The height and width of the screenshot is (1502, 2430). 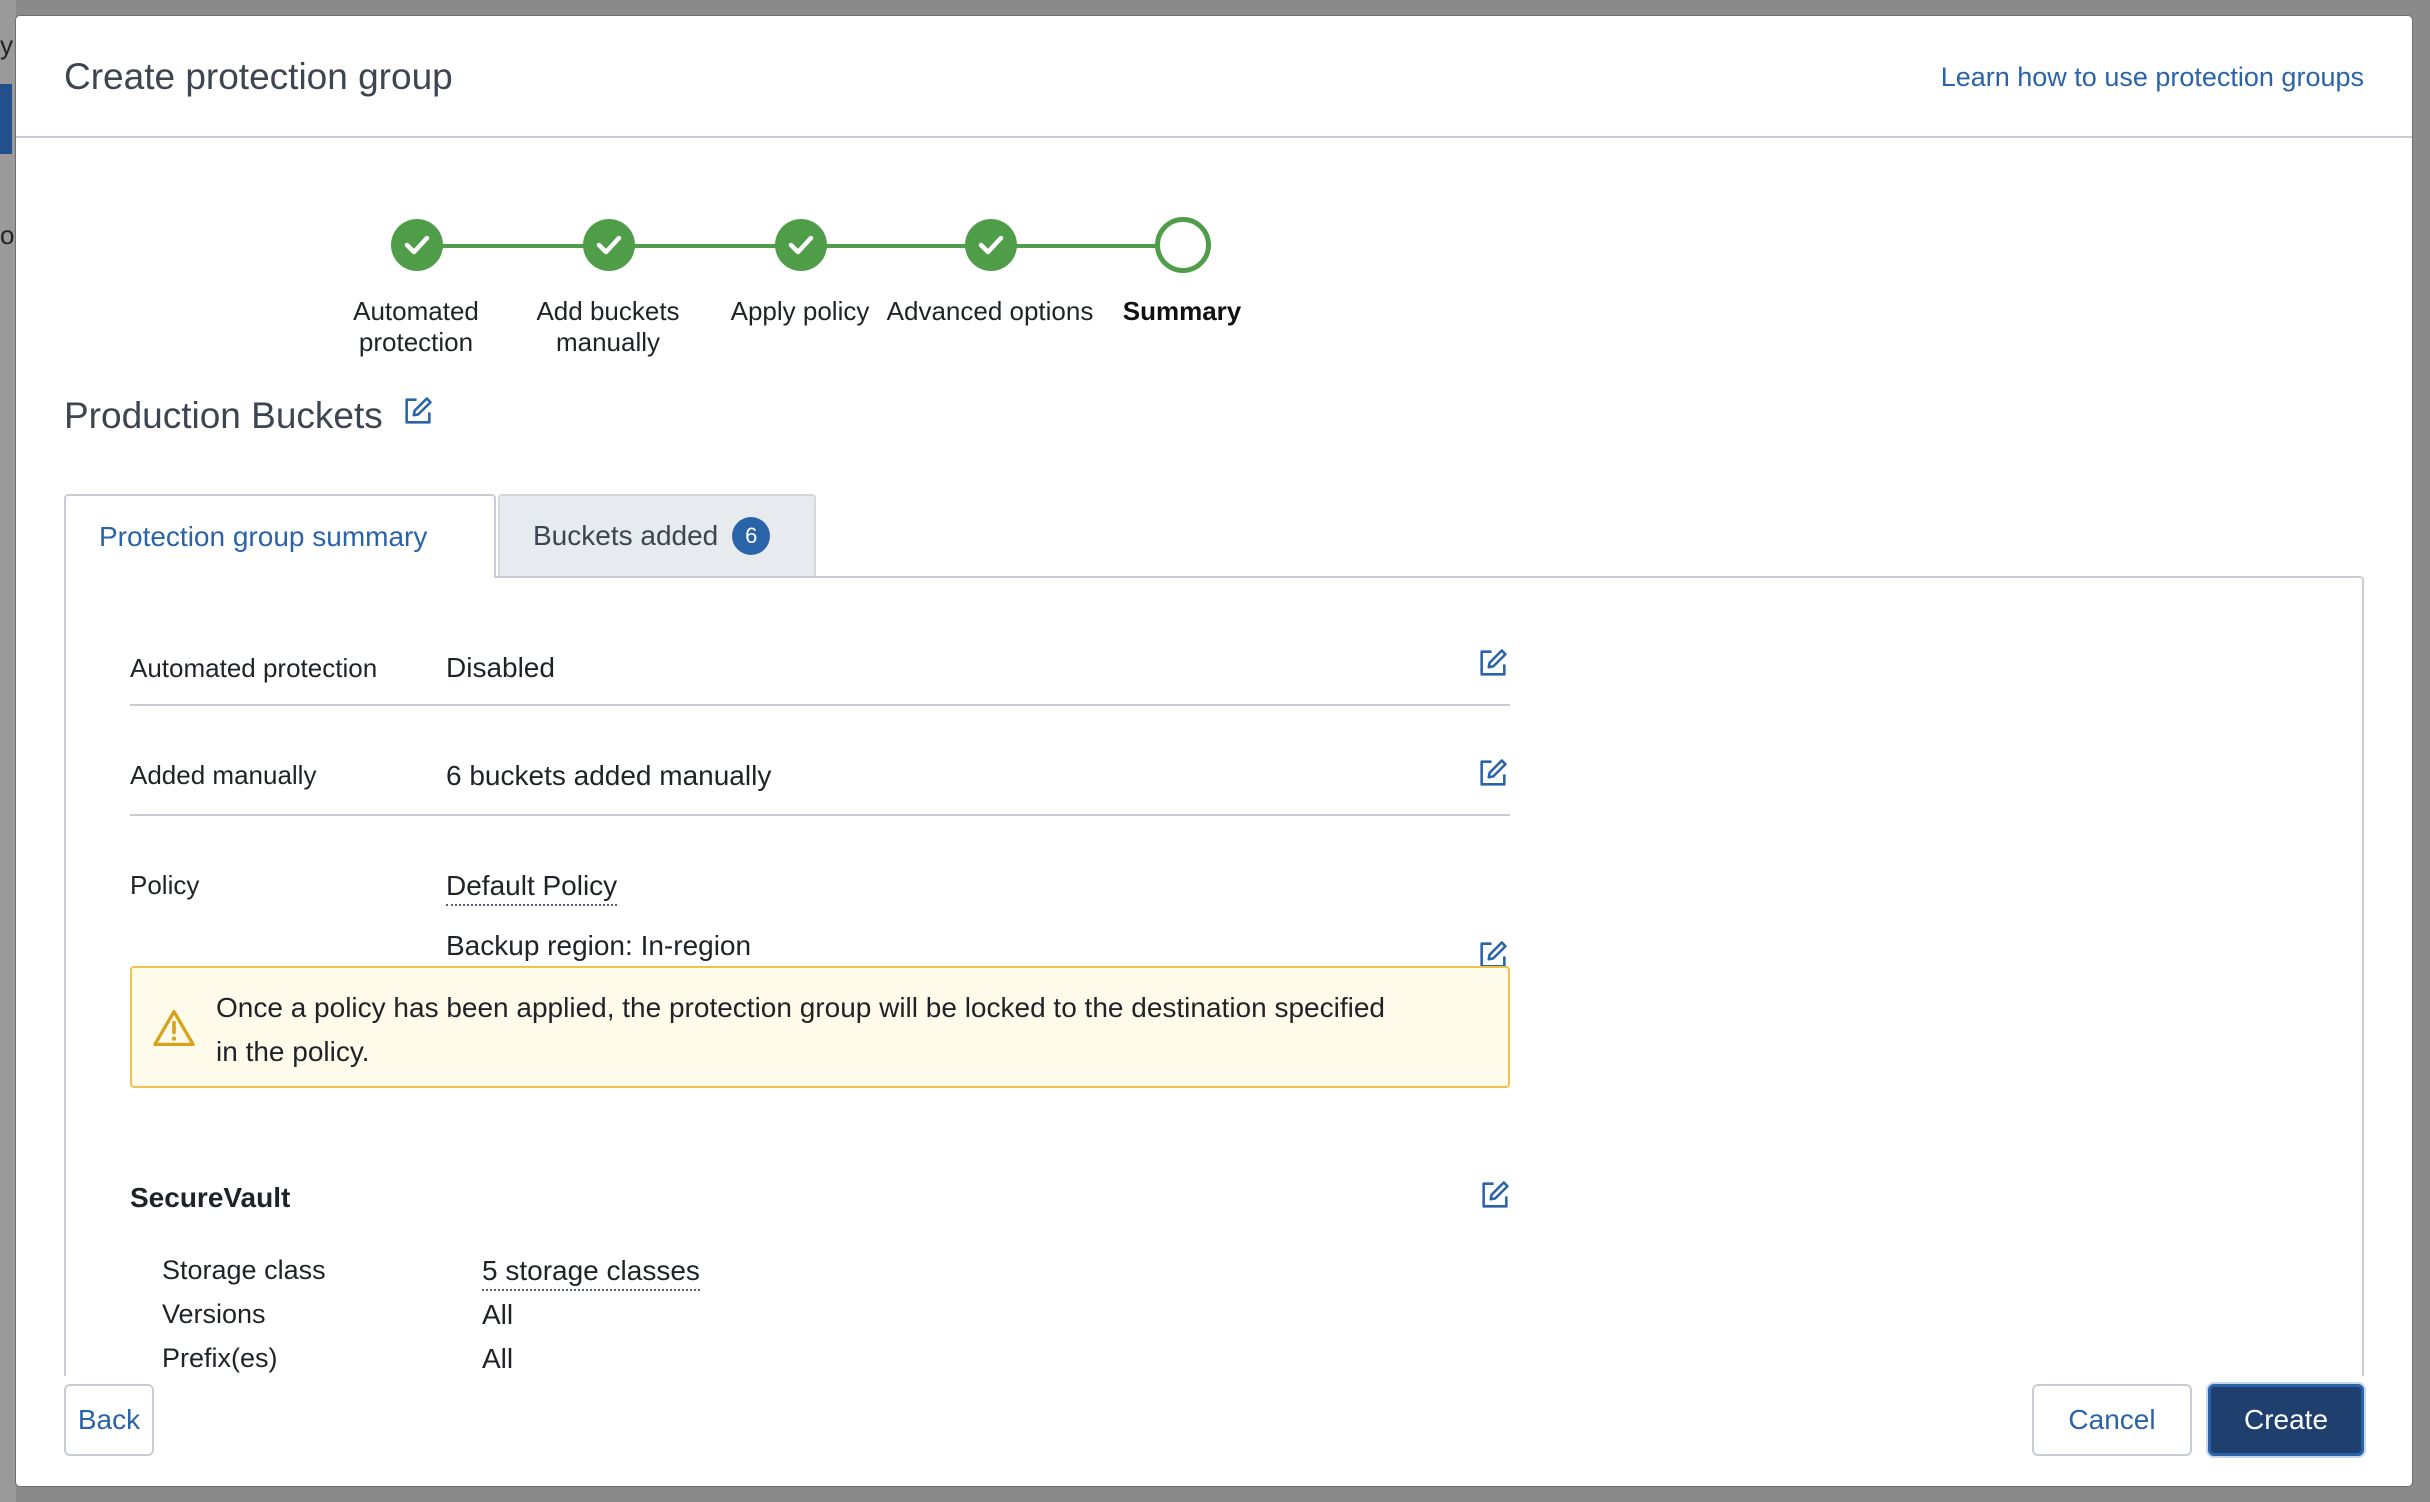 What do you see at coordinates (258, 76) in the screenshot?
I see `dialog-title: Create protection group` at bounding box center [258, 76].